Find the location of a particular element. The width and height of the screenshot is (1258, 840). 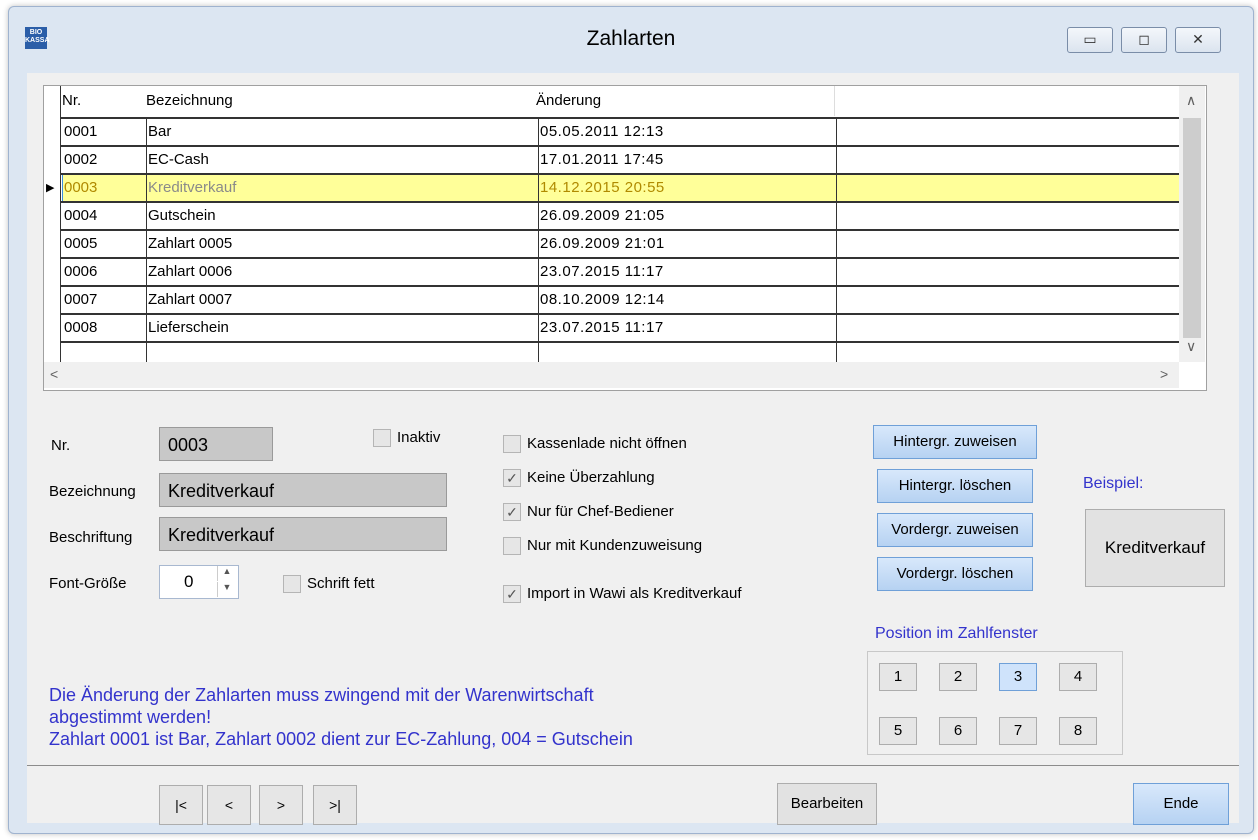

cell-bezeichnung: Lieferschein is located at coordinates (188, 328).